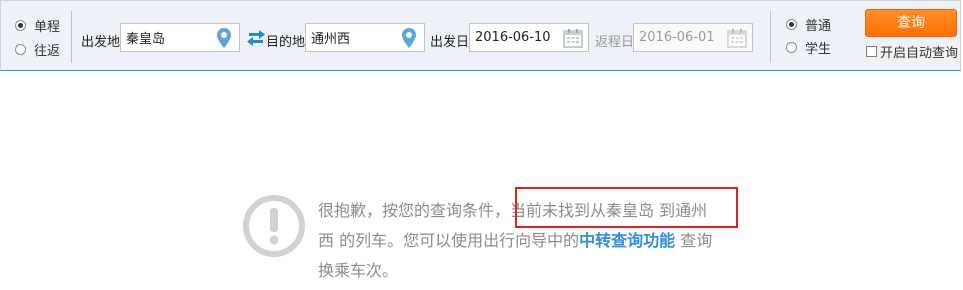 This screenshot has height=290, width=963. What do you see at coordinates (871, 51) in the screenshot?
I see `auto-query-checkbox` at bounding box center [871, 51].